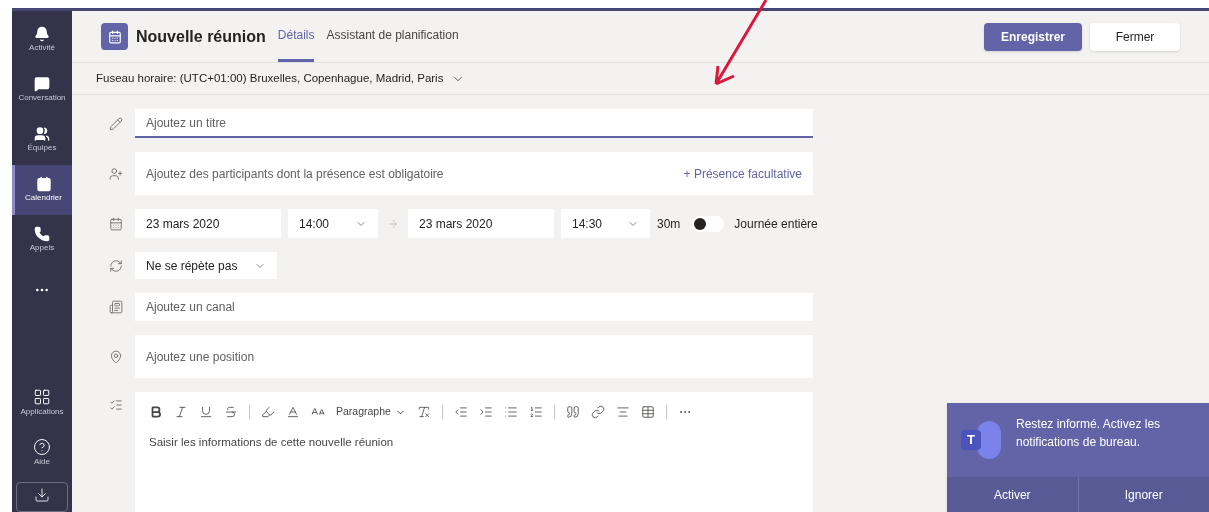 Image resolution: width=1209 pixels, height=512 pixels. Describe the element at coordinates (708, 223) in the screenshot. I see `all-day-toggle` at that location.